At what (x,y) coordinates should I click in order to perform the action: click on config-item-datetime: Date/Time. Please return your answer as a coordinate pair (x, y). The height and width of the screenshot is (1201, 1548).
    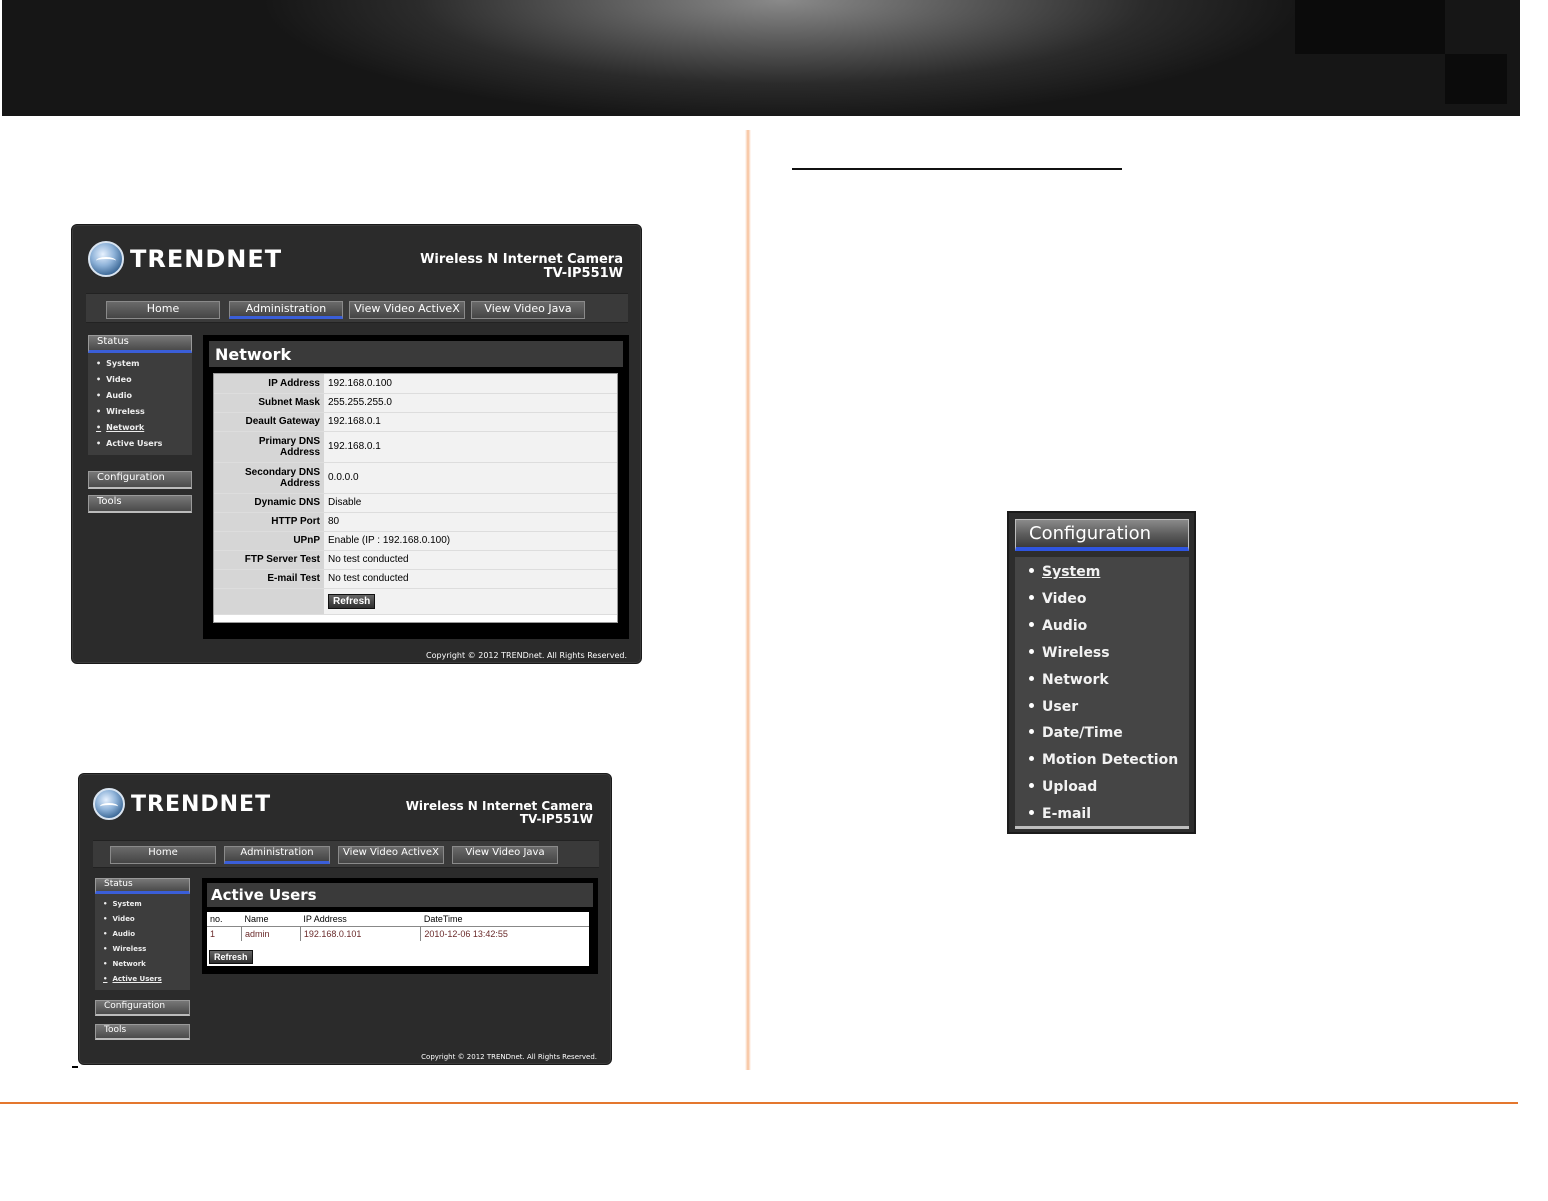
    Looking at the image, I should click on (1076, 733).